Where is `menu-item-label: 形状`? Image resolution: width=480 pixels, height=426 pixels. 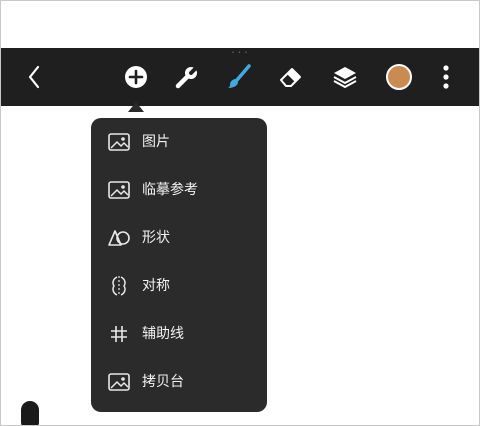 menu-item-label: 形状 is located at coordinates (156, 238).